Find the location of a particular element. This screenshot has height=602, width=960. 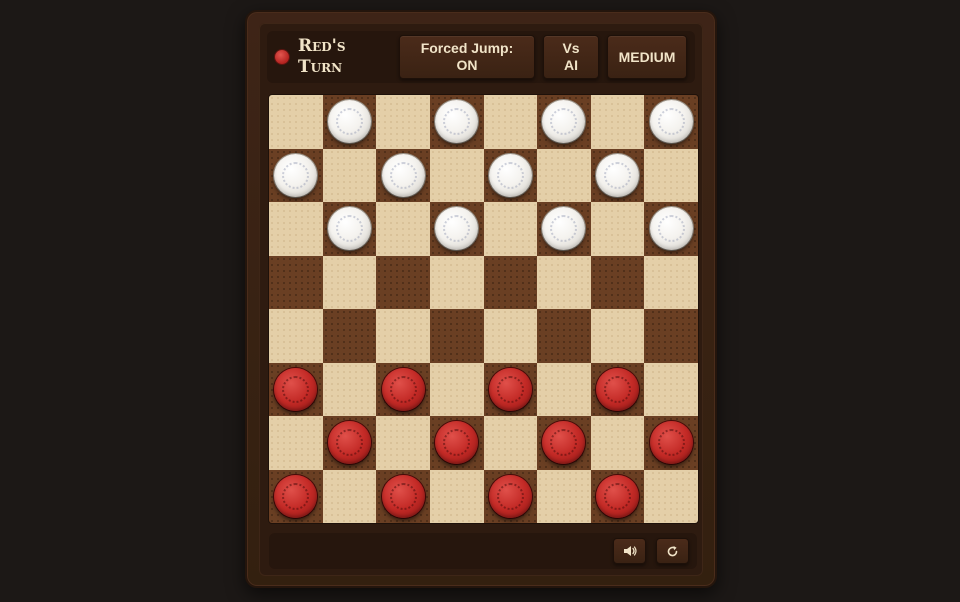

forced-jump-toggle-button: Forced Jump: ON is located at coordinates (467, 57).